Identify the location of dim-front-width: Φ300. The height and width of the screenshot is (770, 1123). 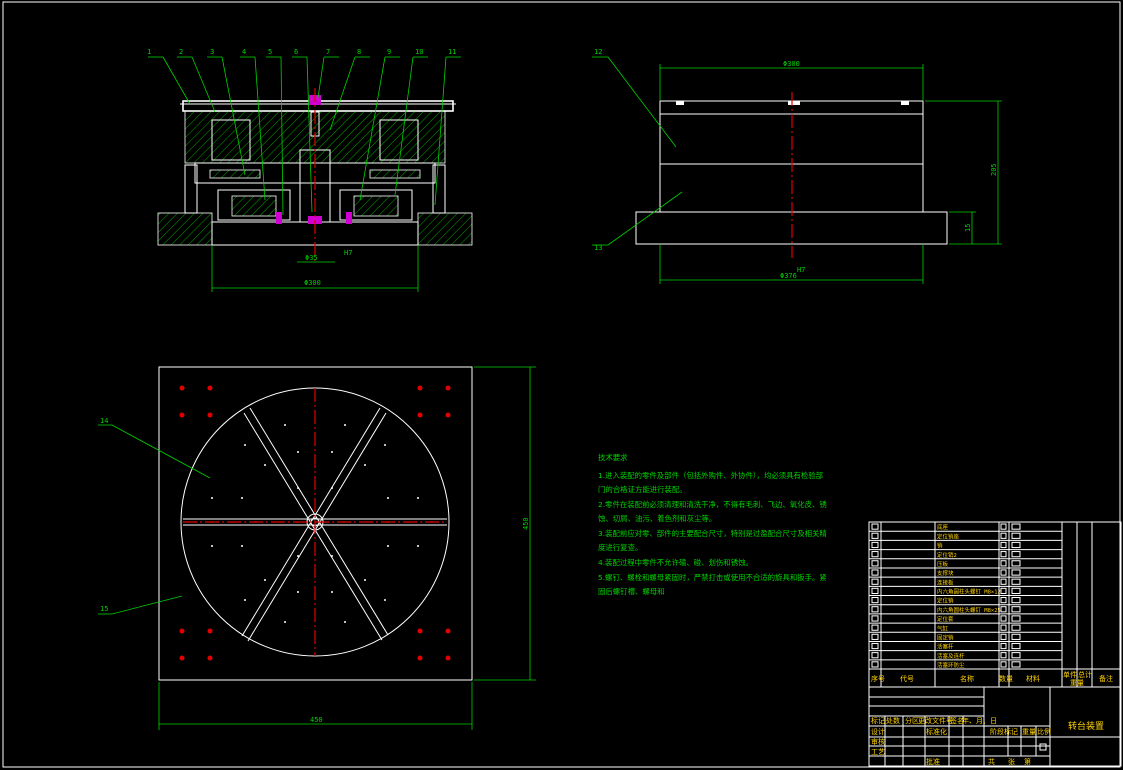
(312, 283).